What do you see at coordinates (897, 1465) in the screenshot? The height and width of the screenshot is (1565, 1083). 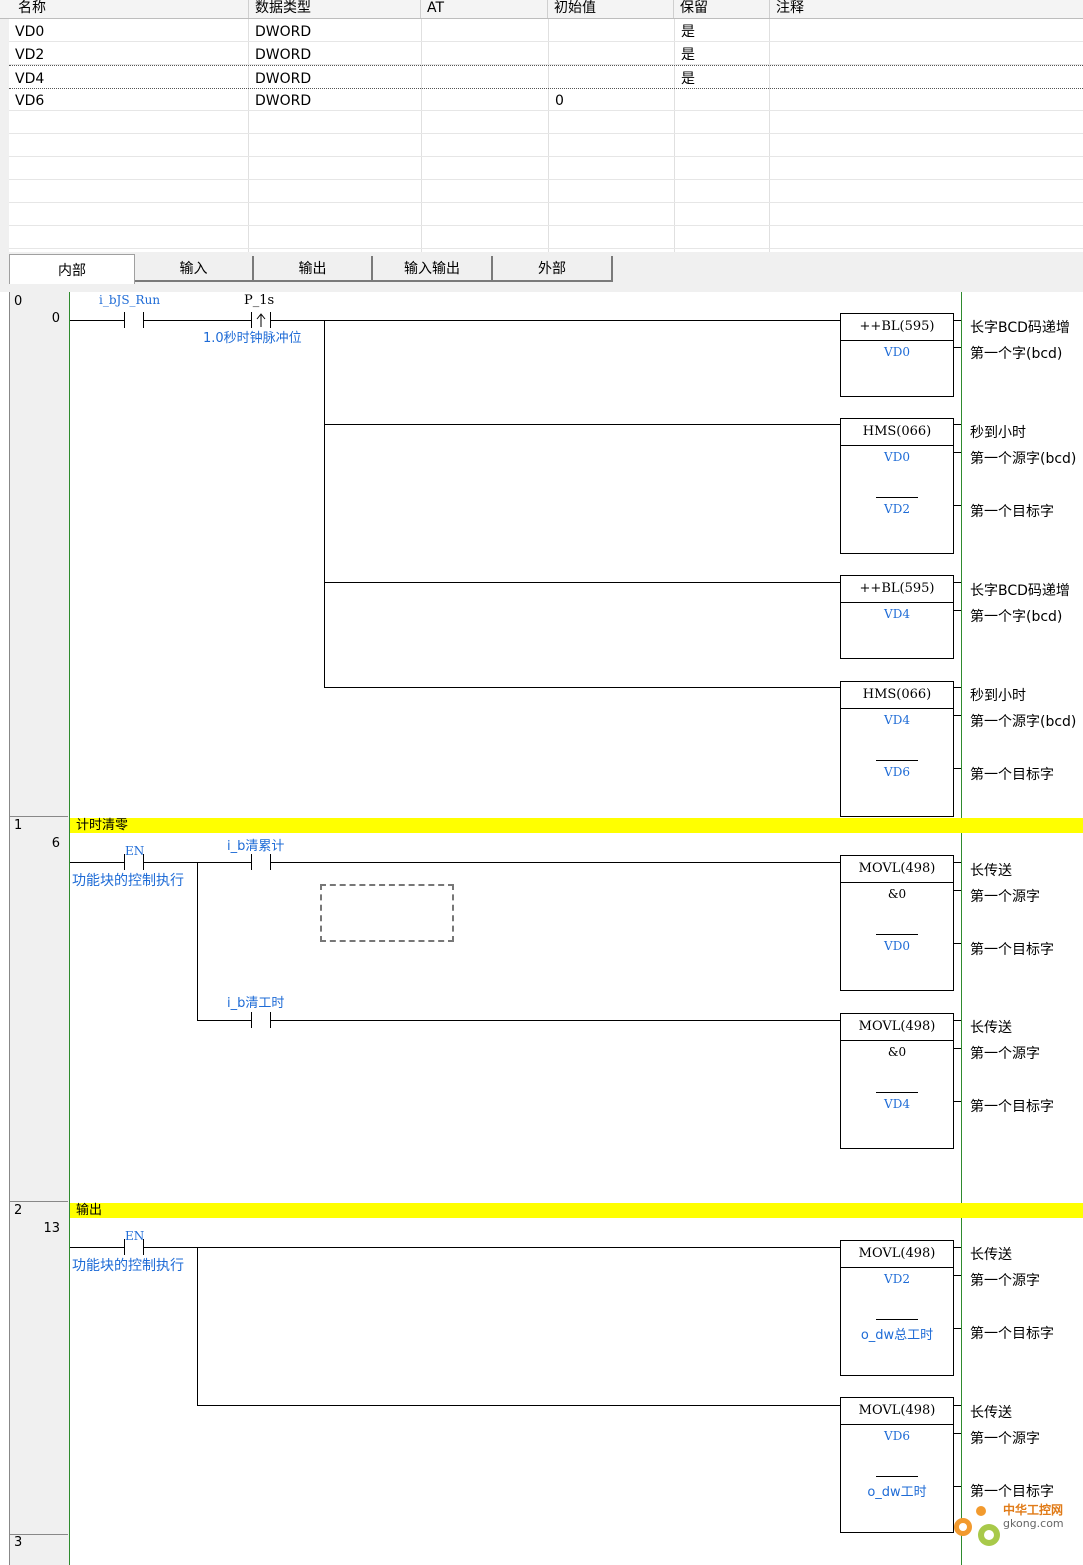 I see `function-block: MOVL(498) VD6 o_dw工时` at bounding box center [897, 1465].